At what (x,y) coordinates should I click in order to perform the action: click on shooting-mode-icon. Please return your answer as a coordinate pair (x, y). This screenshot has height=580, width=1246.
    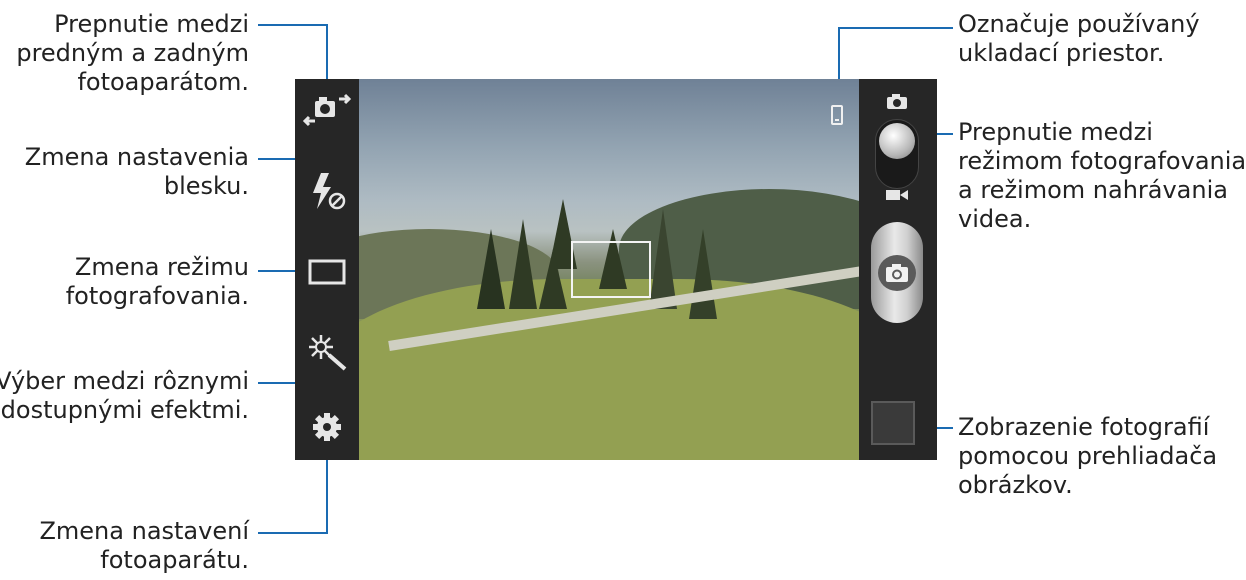
    Looking at the image, I should click on (327, 271).